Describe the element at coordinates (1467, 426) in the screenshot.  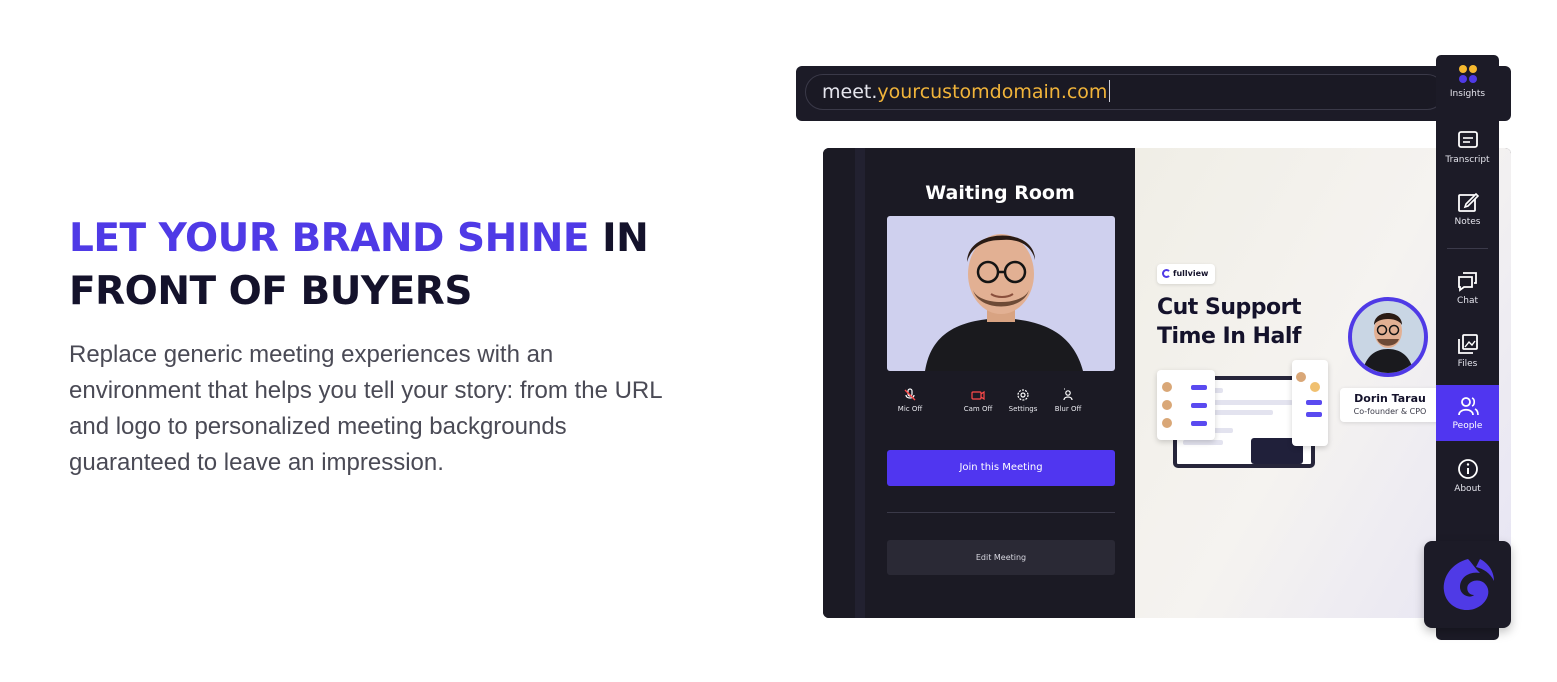
I see `side-item-label: People` at that location.